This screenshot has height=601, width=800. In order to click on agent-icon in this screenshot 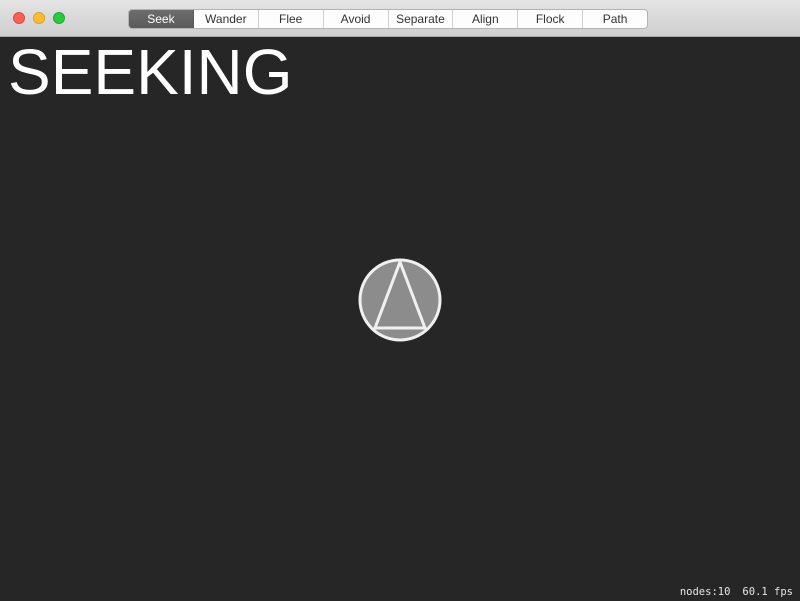, I will do `click(400, 300)`.